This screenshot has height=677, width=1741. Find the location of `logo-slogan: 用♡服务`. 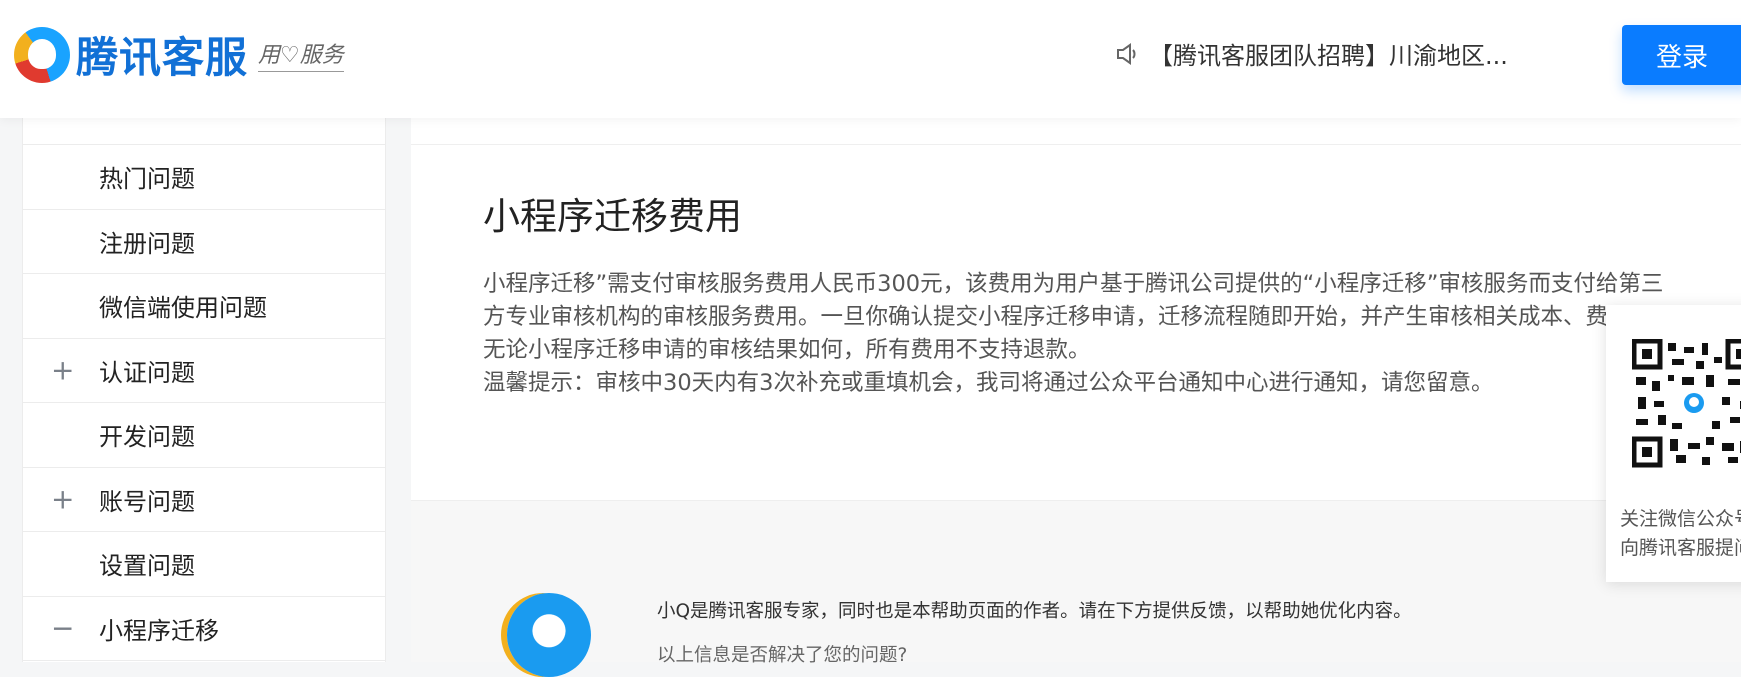

logo-slogan: 用♡服务 is located at coordinates (301, 54).